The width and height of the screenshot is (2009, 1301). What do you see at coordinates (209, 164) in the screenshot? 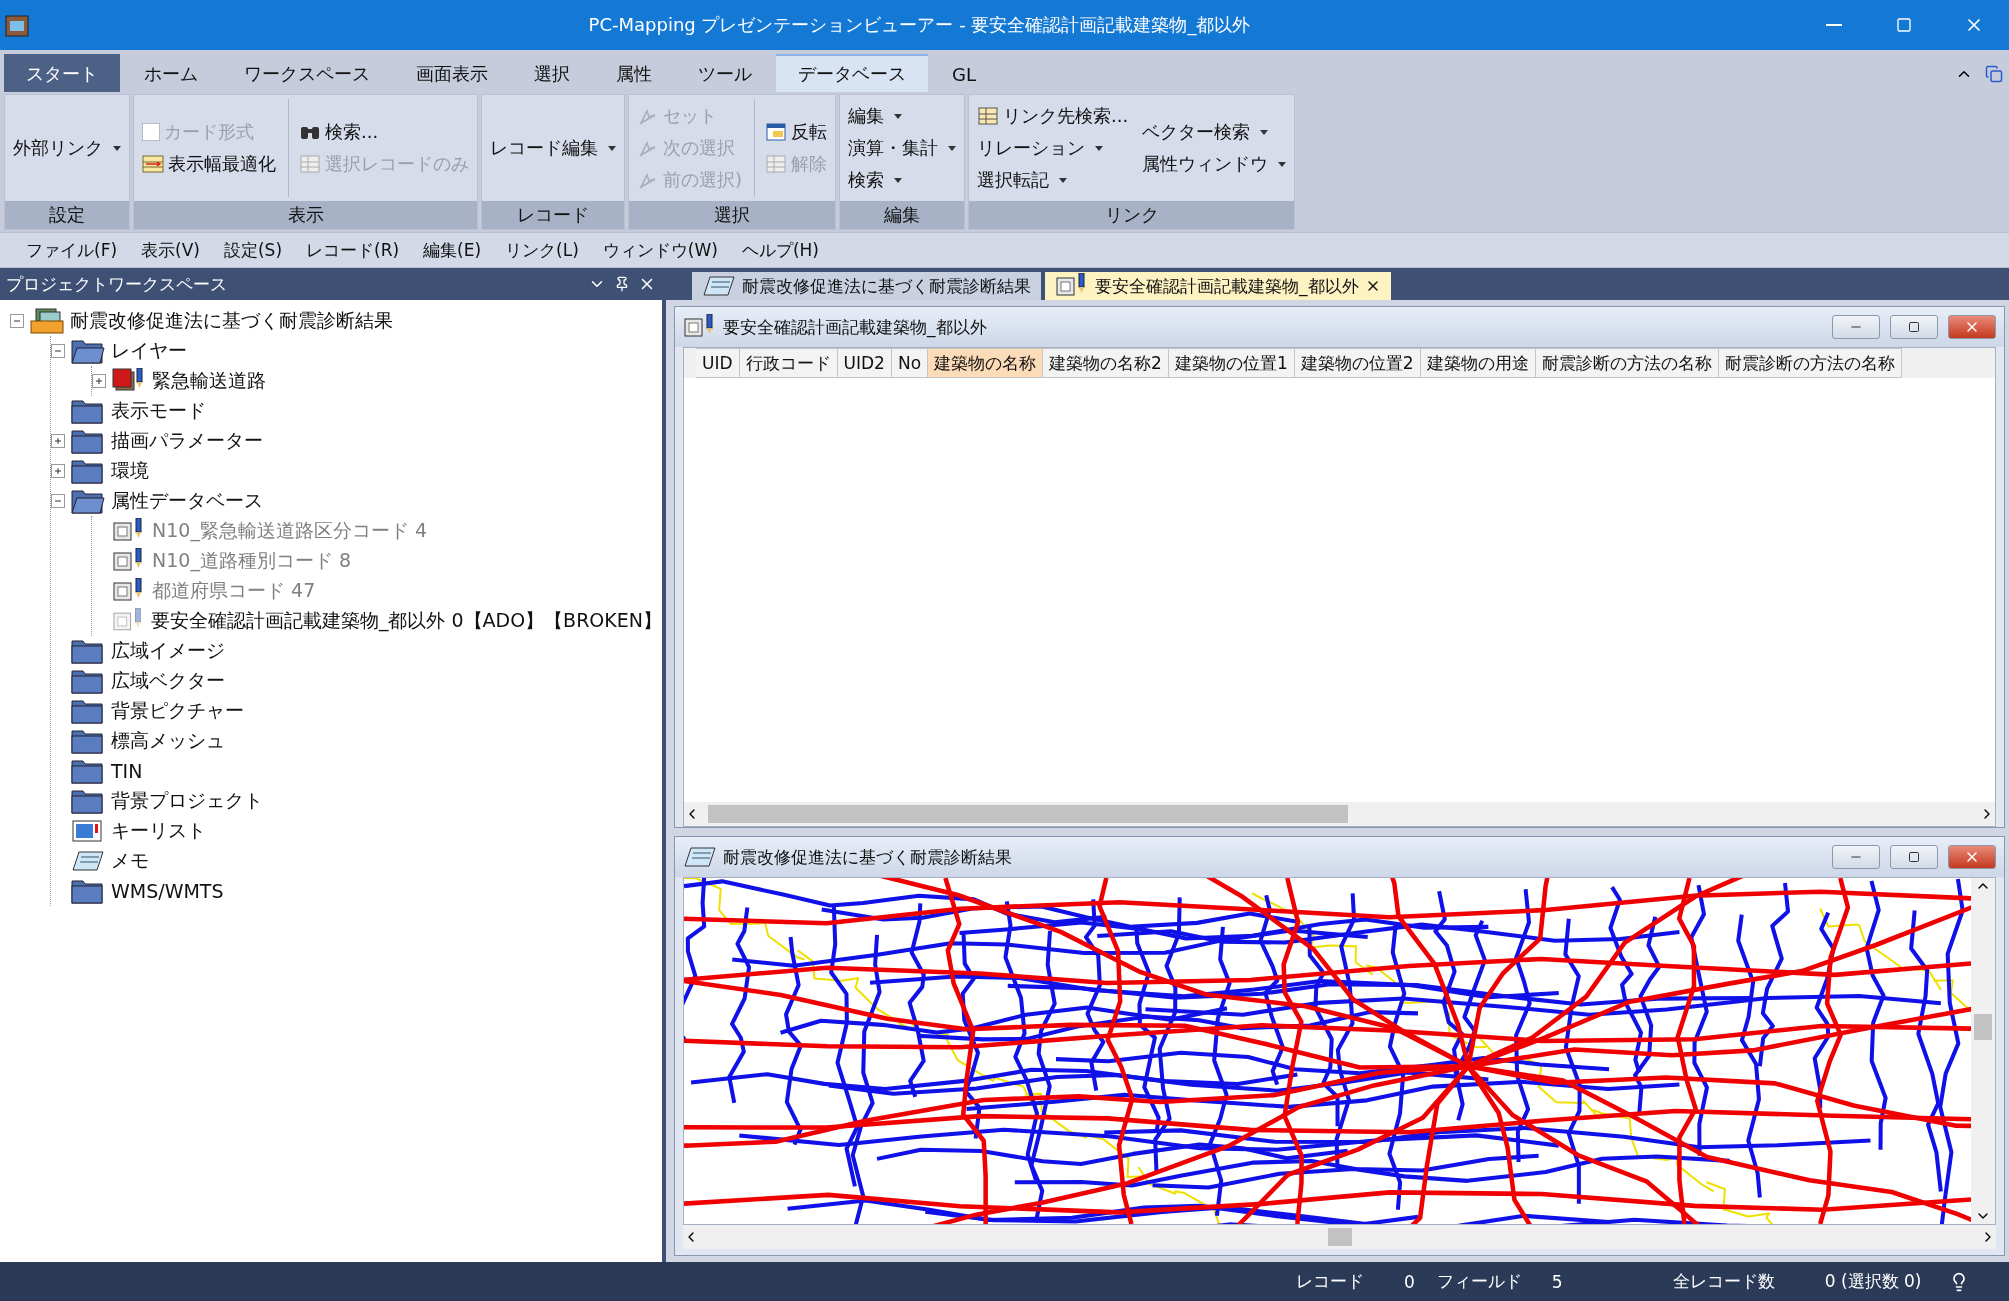
I see `ribbon-button: 表示幅最適化` at bounding box center [209, 164].